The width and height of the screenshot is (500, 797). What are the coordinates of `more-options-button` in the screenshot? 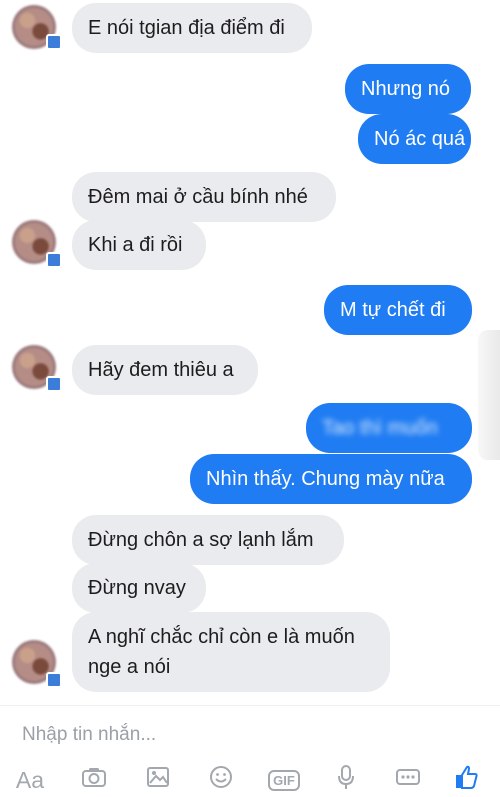 It's located at (408, 780).